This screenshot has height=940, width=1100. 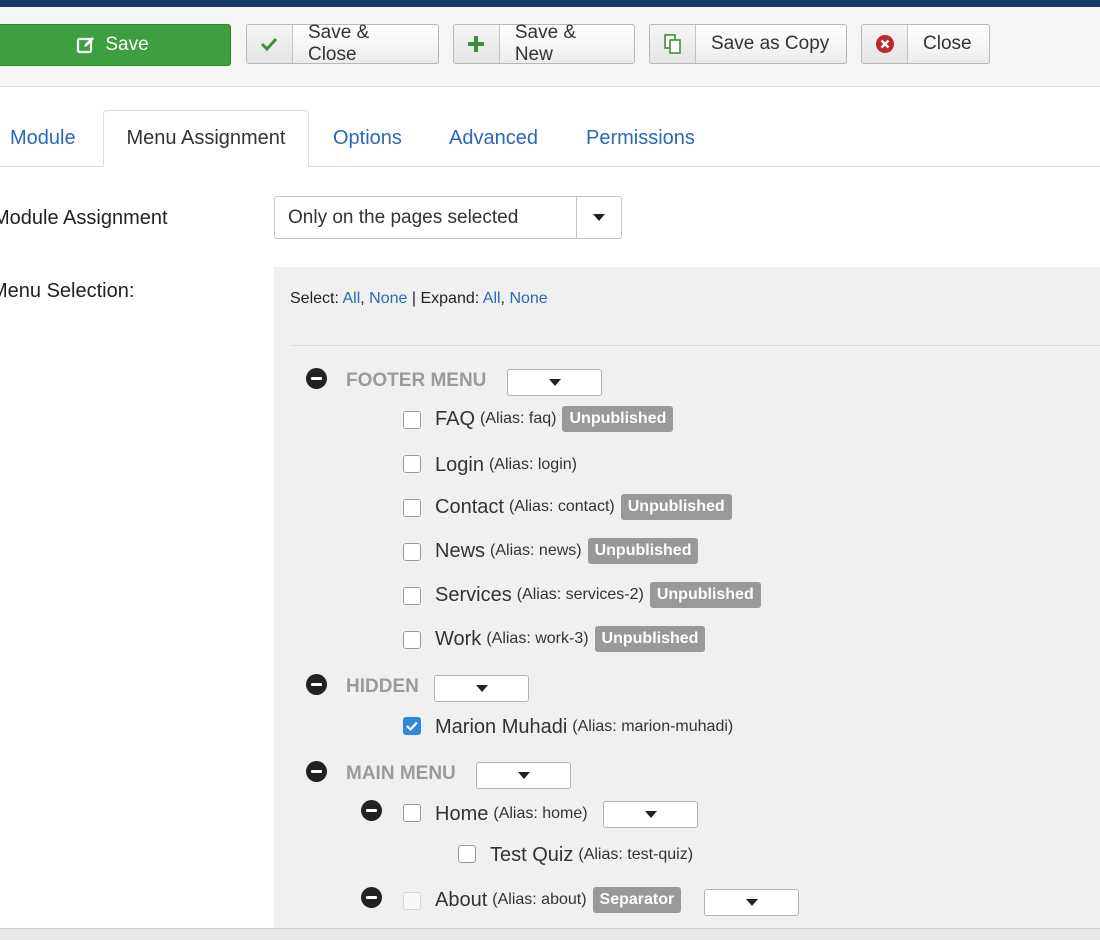 What do you see at coordinates (450, 298) in the screenshot?
I see `expand-label: Expand:` at bounding box center [450, 298].